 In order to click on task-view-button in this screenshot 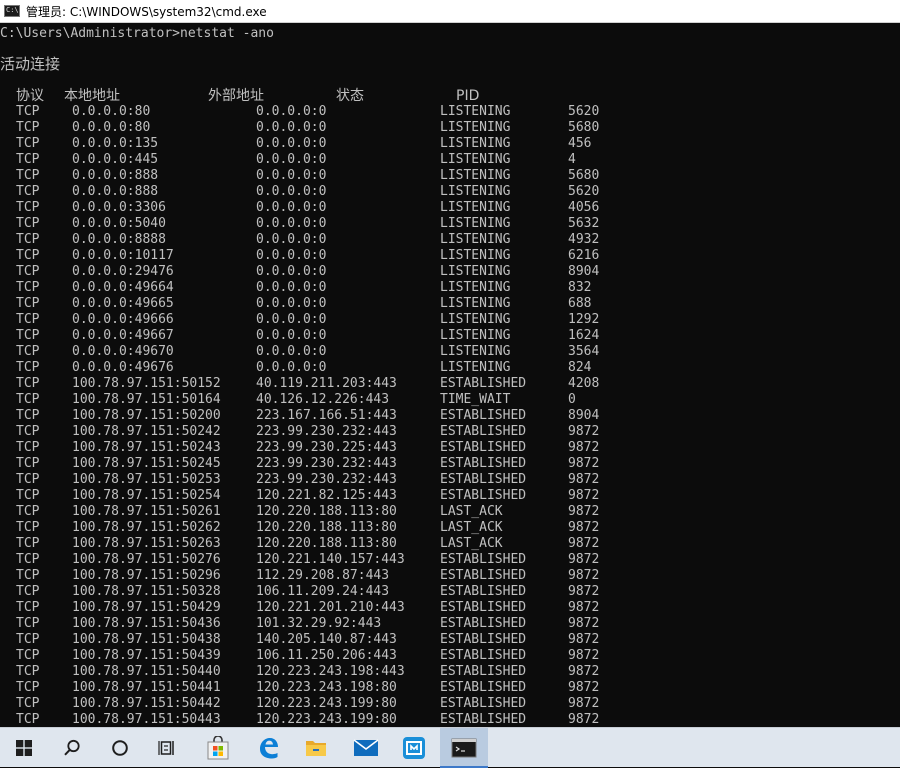, I will do `click(168, 748)`.